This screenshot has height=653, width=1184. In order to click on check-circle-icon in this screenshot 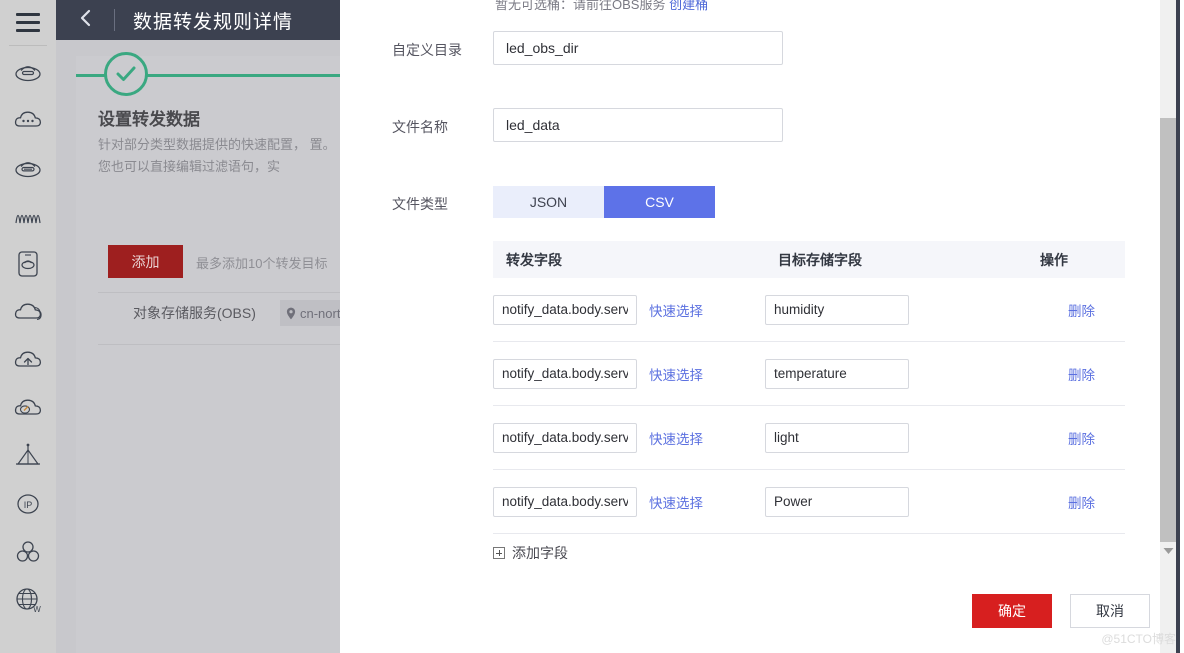, I will do `click(126, 74)`.